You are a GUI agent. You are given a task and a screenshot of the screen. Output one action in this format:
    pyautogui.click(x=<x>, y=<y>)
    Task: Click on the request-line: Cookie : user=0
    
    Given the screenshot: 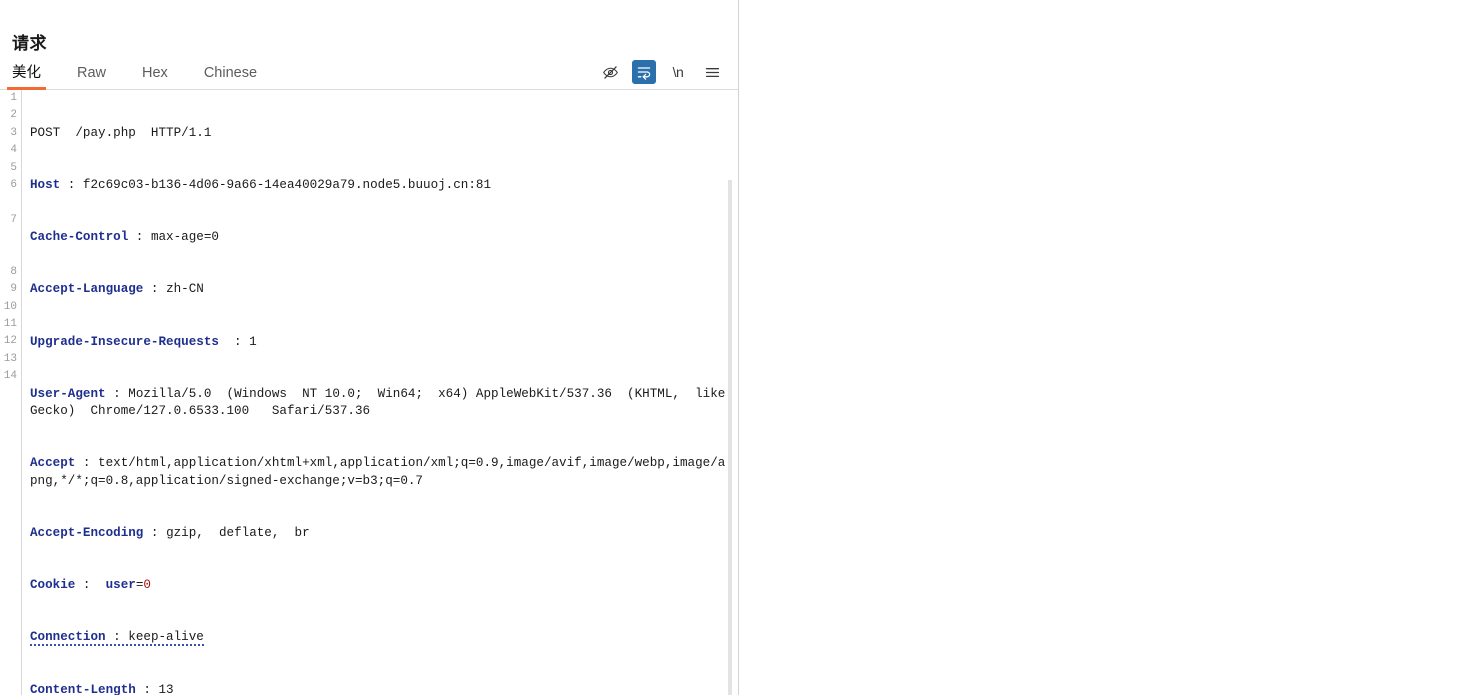 What is the action you would take?
    pyautogui.click(x=90, y=585)
    